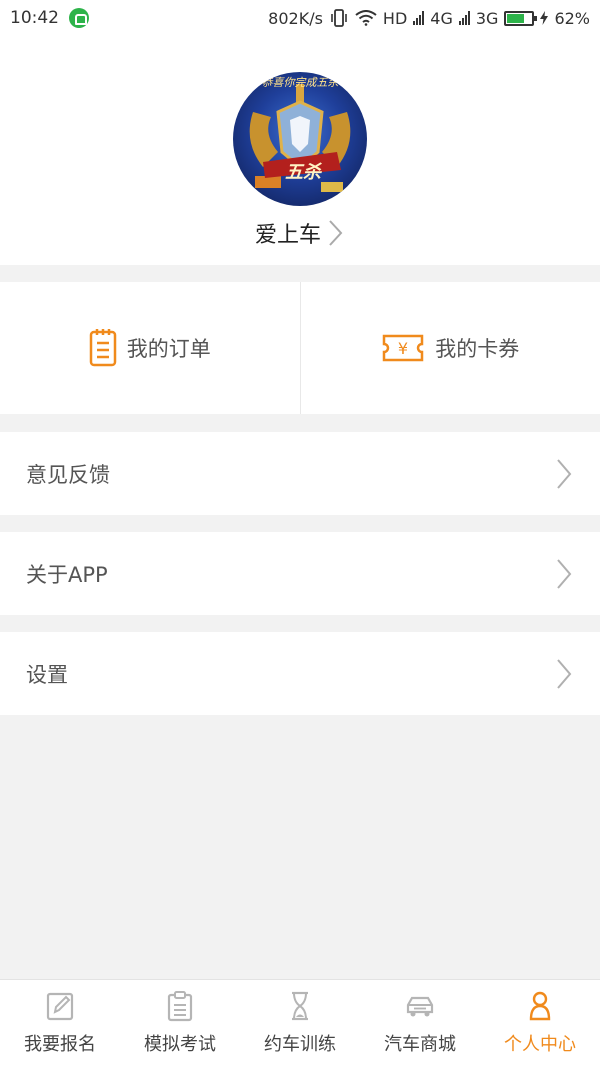 Image resolution: width=600 pixels, height=1067 pixels. I want to click on avatar-emblem-icon, so click(300, 138).